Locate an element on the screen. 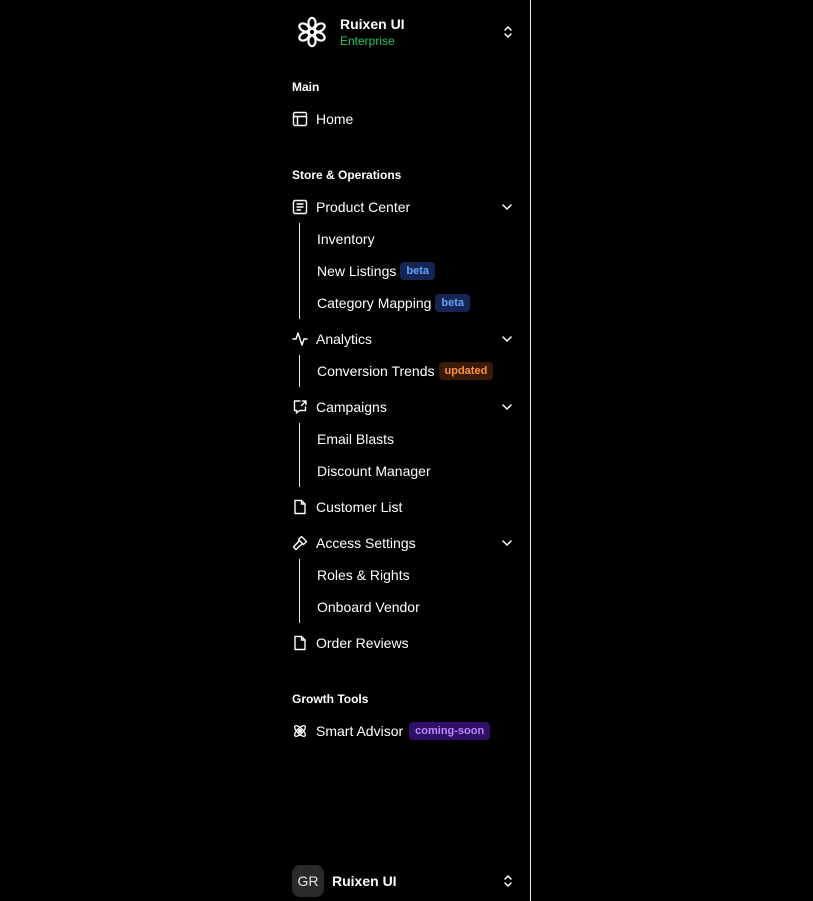 The height and width of the screenshot is (901, 813). nav-item-access-settings: Access Settings is located at coordinates (405, 543).